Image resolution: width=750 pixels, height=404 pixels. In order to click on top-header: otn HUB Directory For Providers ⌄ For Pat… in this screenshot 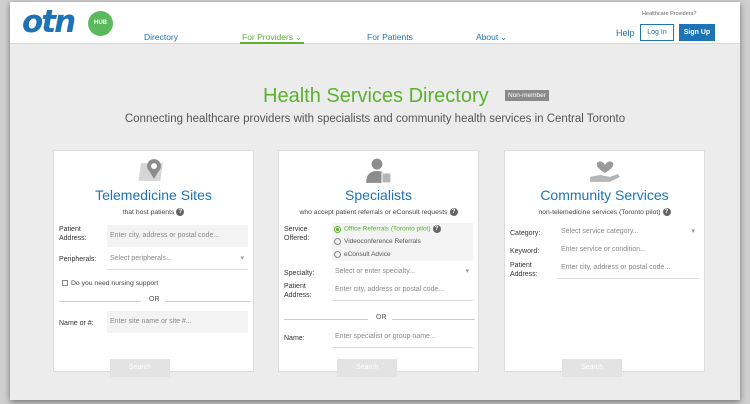, I will do `click(375, 23)`.